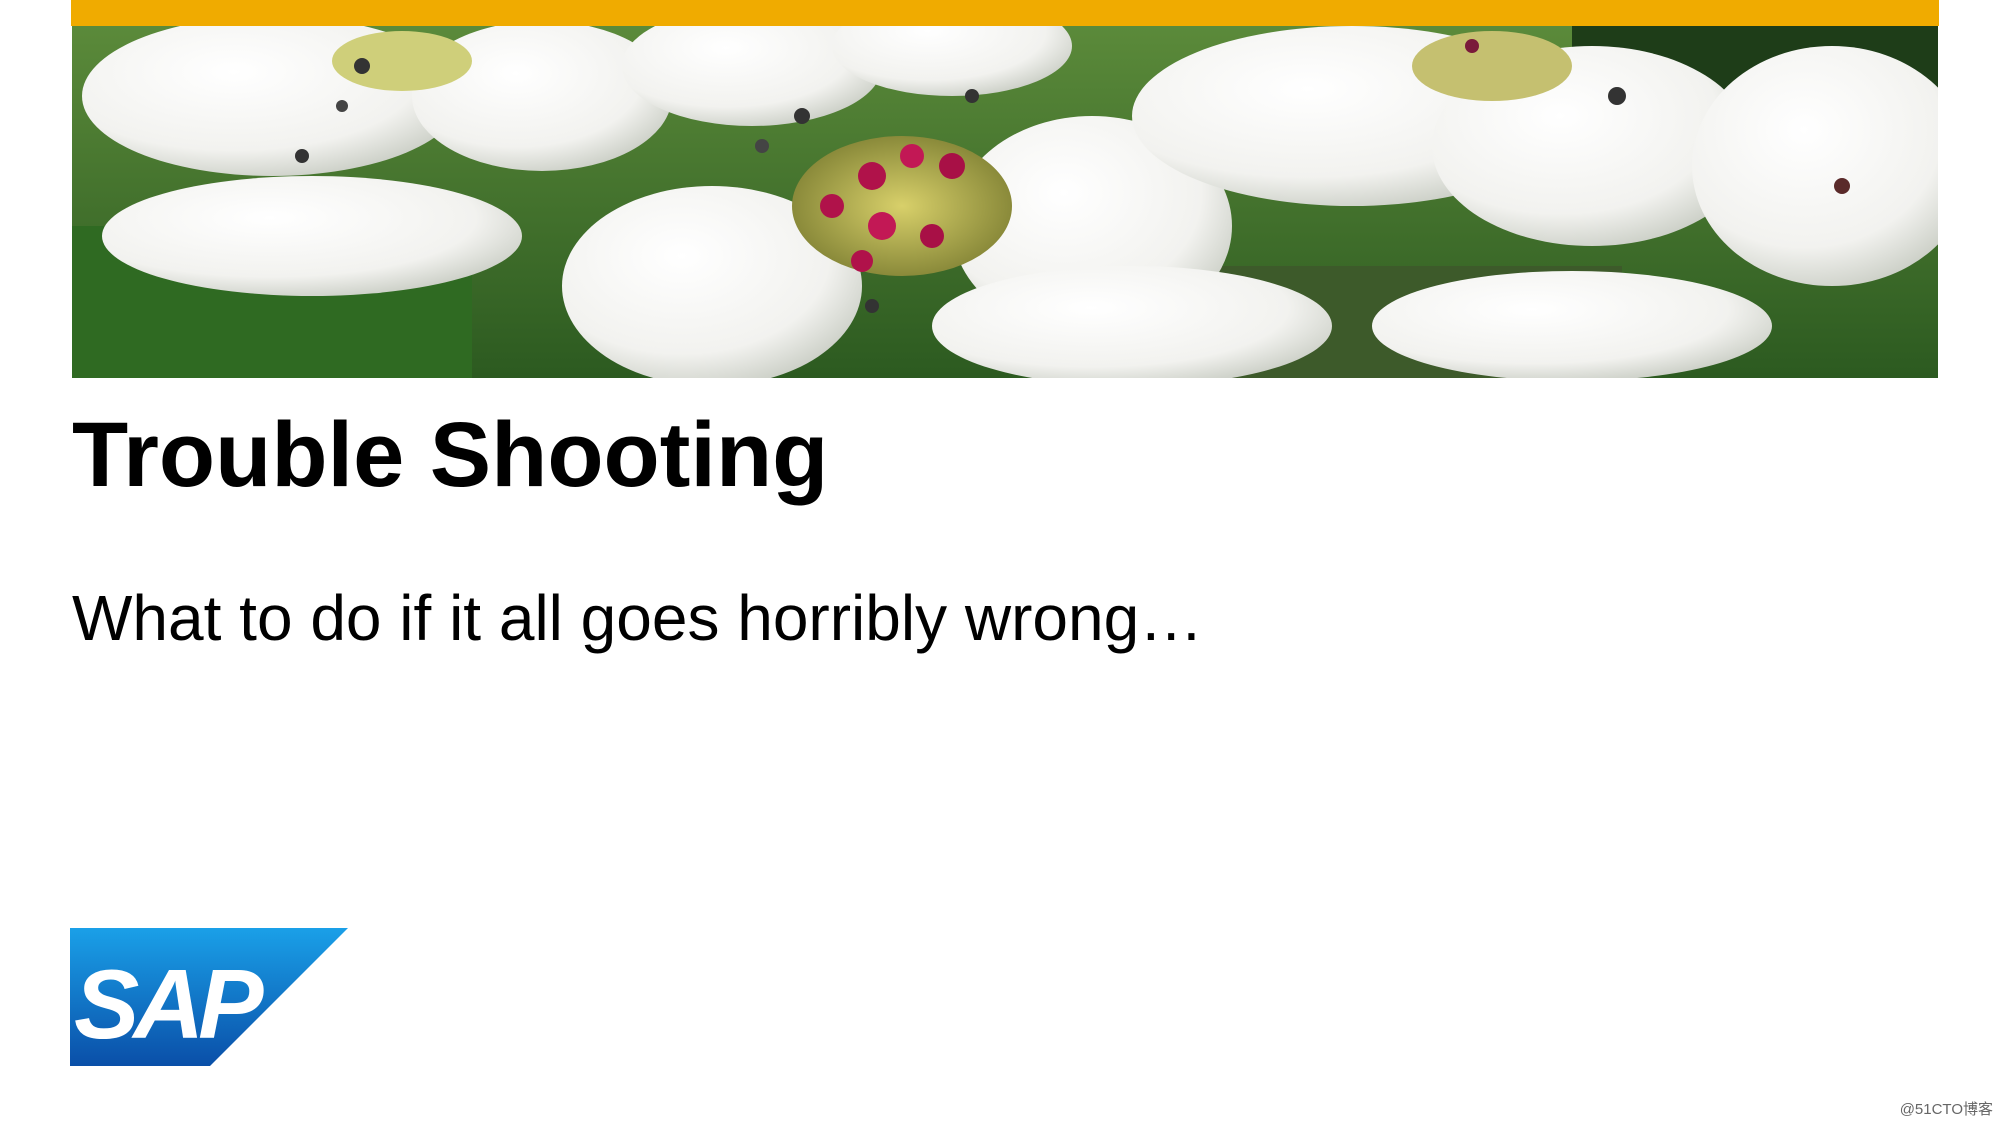 This screenshot has width=2001, height=1125. Describe the element at coordinates (1946, 1109) in the screenshot. I see `watermark: @51CTO博客` at that location.